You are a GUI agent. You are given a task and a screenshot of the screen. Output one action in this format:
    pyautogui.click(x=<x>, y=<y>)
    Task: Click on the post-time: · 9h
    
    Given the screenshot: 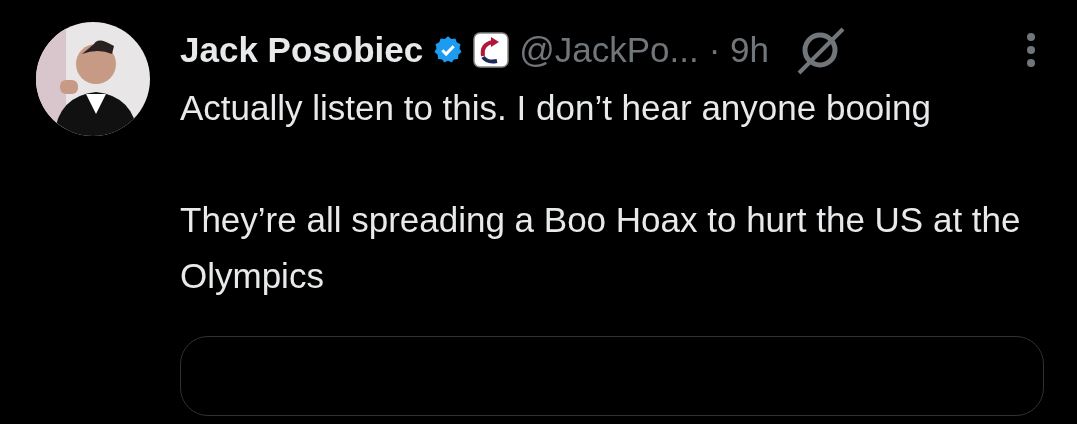 What is the action you would take?
    pyautogui.click(x=738, y=50)
    